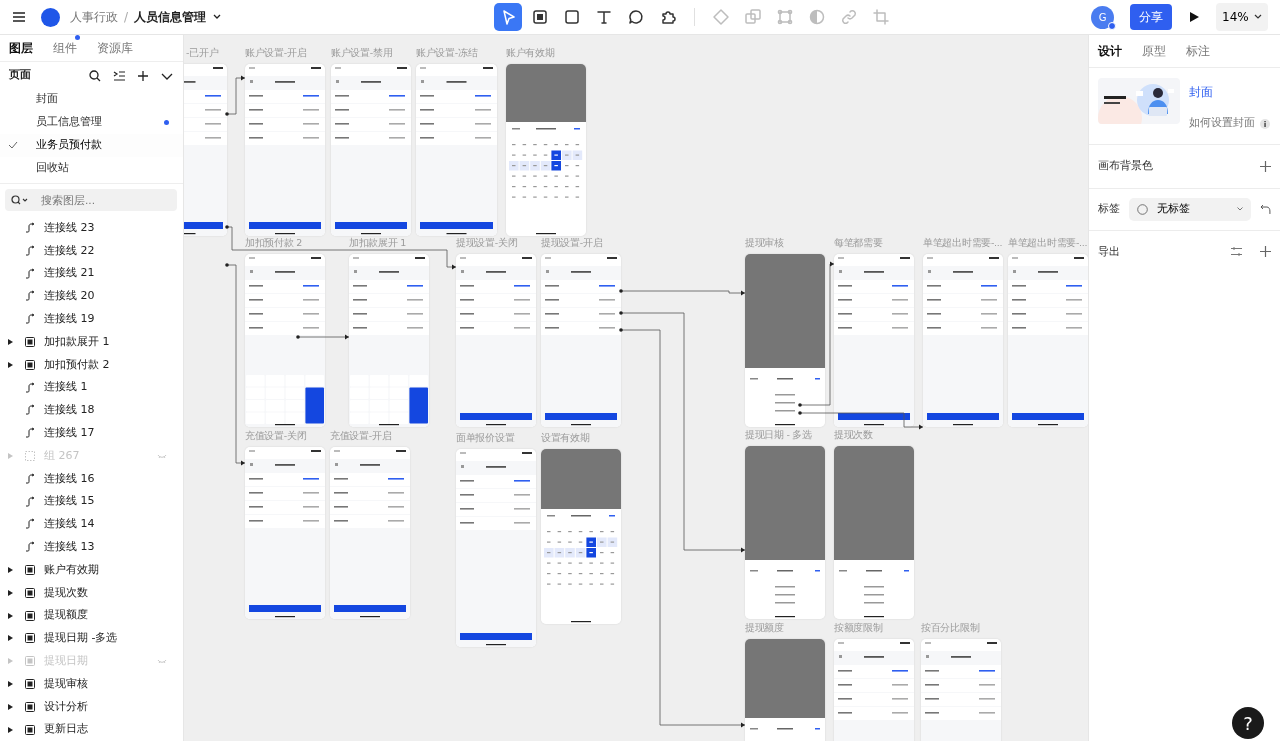 This screenshot has width=1280, height=741. What do you see at coordinates (91, 251) in the screenshot?
I see `layer-item: 连接线 22` at bounding box center [91, 251].